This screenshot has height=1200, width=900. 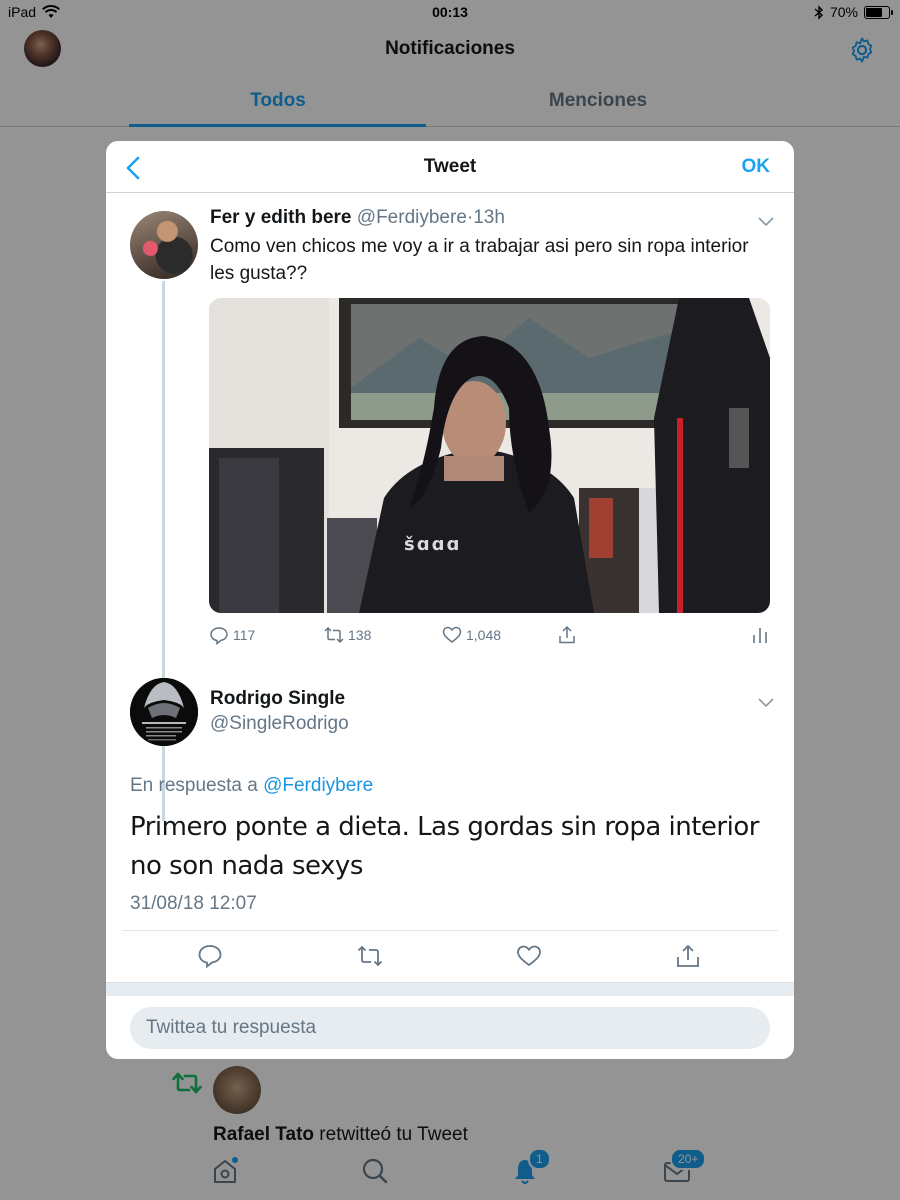 I want to click on reply-context: En respuesta a @Ferdiybere, so click(x=251, y=786).